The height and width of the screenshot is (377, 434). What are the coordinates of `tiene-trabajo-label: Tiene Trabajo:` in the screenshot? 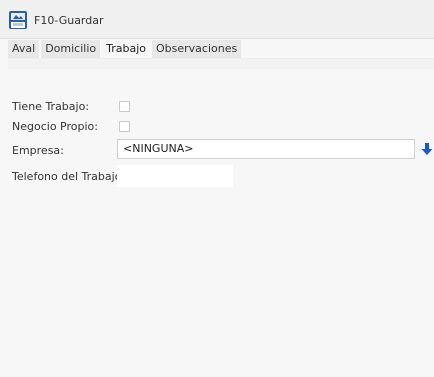 It's located at (51, 106).